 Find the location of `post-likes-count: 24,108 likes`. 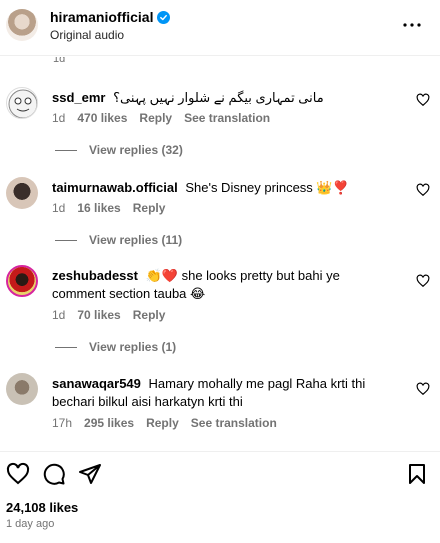

post-likes-count: 24,108 likes is located at coordinates (42, 507).